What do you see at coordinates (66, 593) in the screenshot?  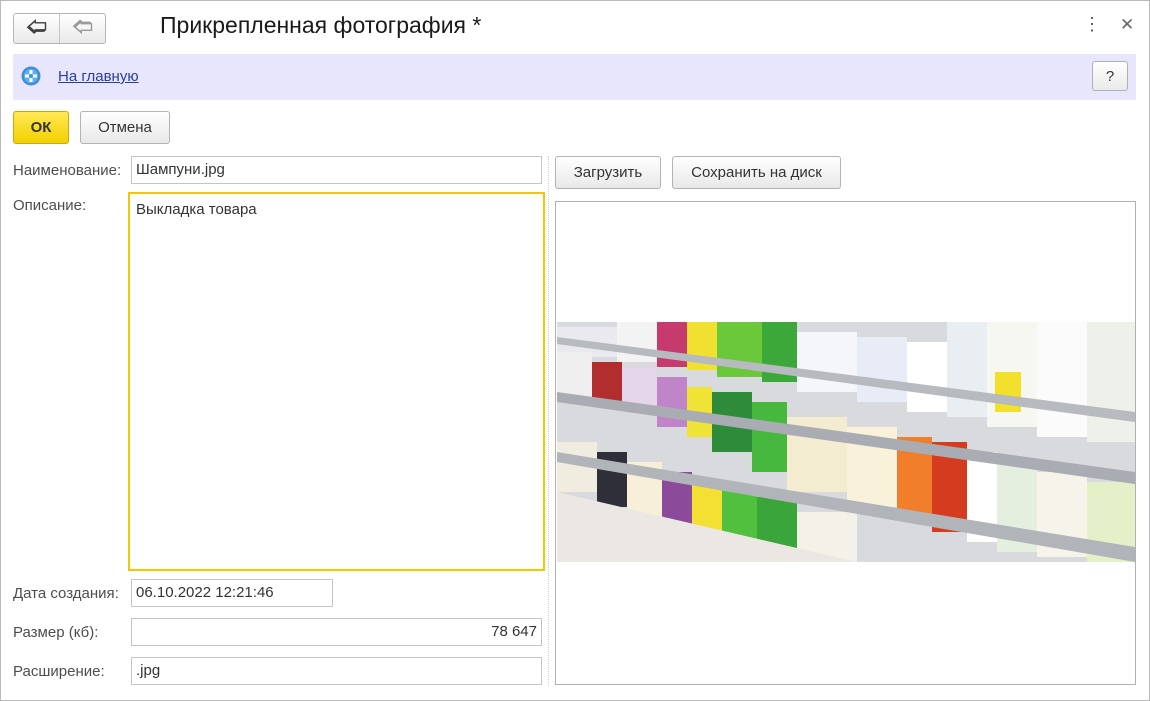 I see `date-label: Дата создания:` at bounding box center [66, 593].